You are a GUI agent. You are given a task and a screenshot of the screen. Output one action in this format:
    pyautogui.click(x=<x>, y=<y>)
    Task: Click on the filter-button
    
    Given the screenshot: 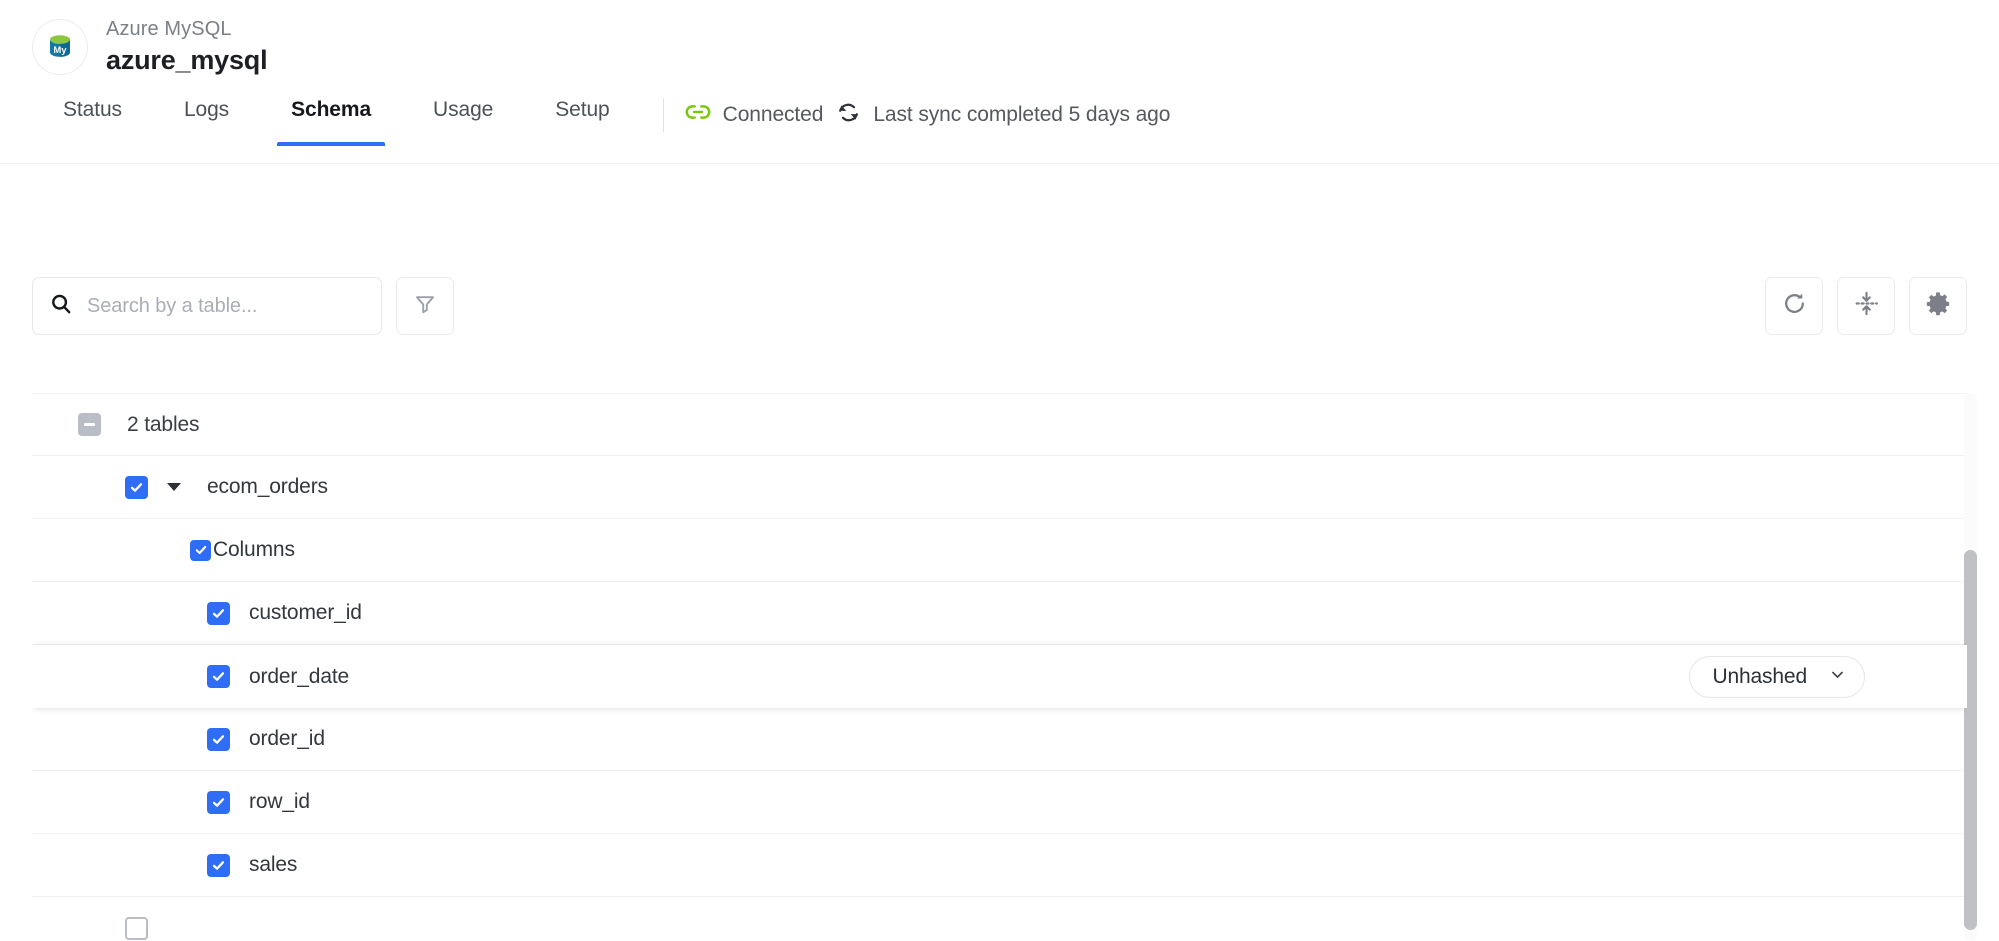 What is the action you would take?
    pyautogui.click(x=425, y=306)
    